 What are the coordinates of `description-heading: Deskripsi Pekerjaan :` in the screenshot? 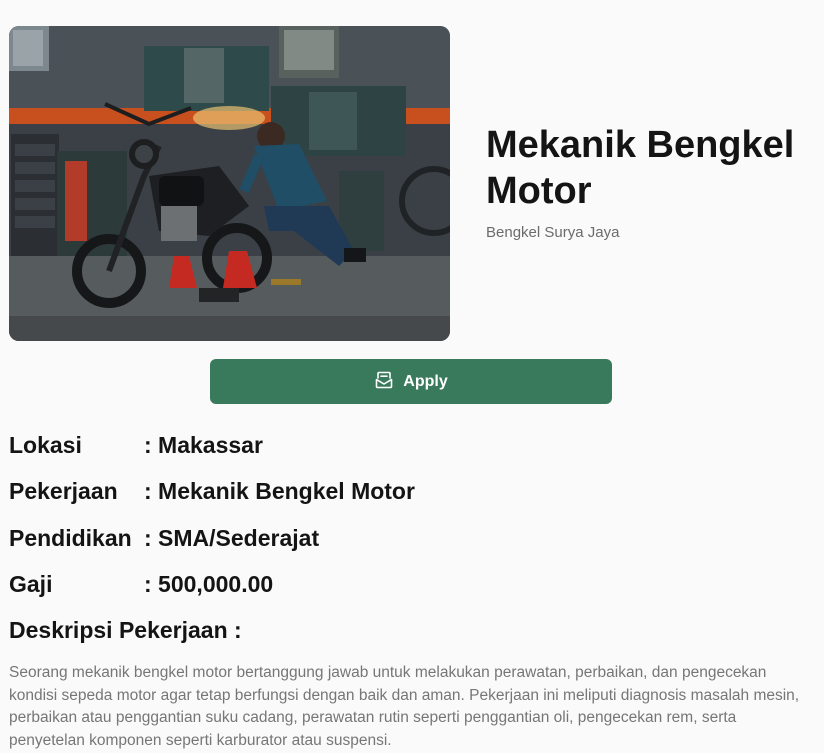 It's located at (125, 630).